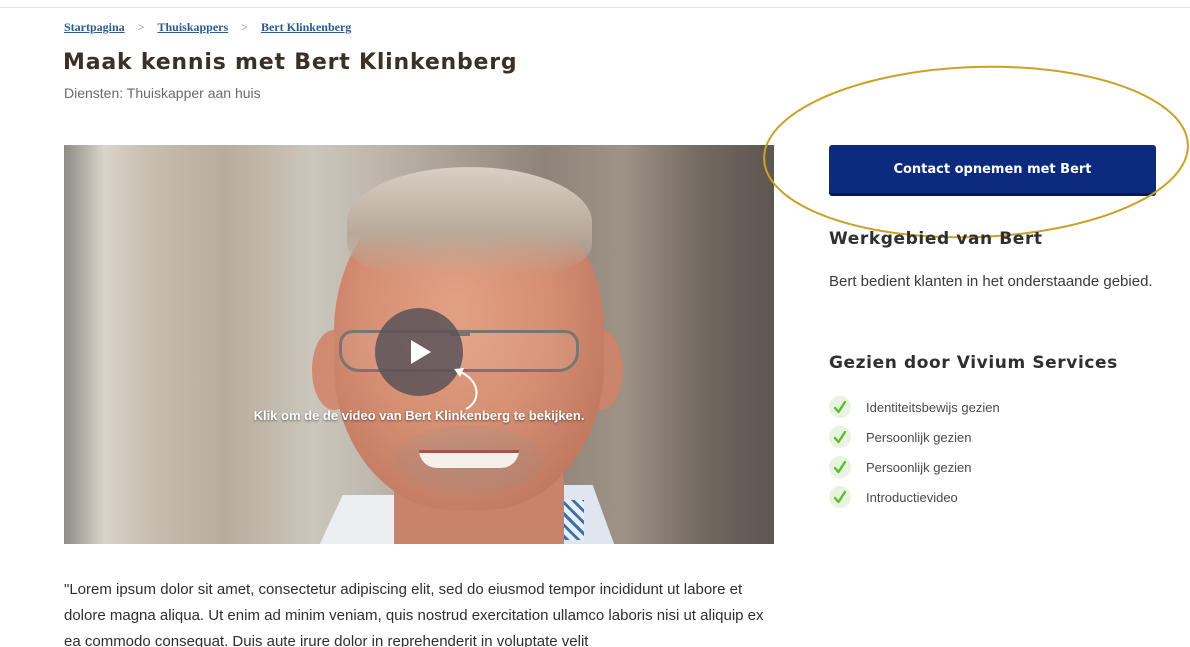 This screenshot has height=647, width=1190. I want to click on top-divider, so click(595, 7).